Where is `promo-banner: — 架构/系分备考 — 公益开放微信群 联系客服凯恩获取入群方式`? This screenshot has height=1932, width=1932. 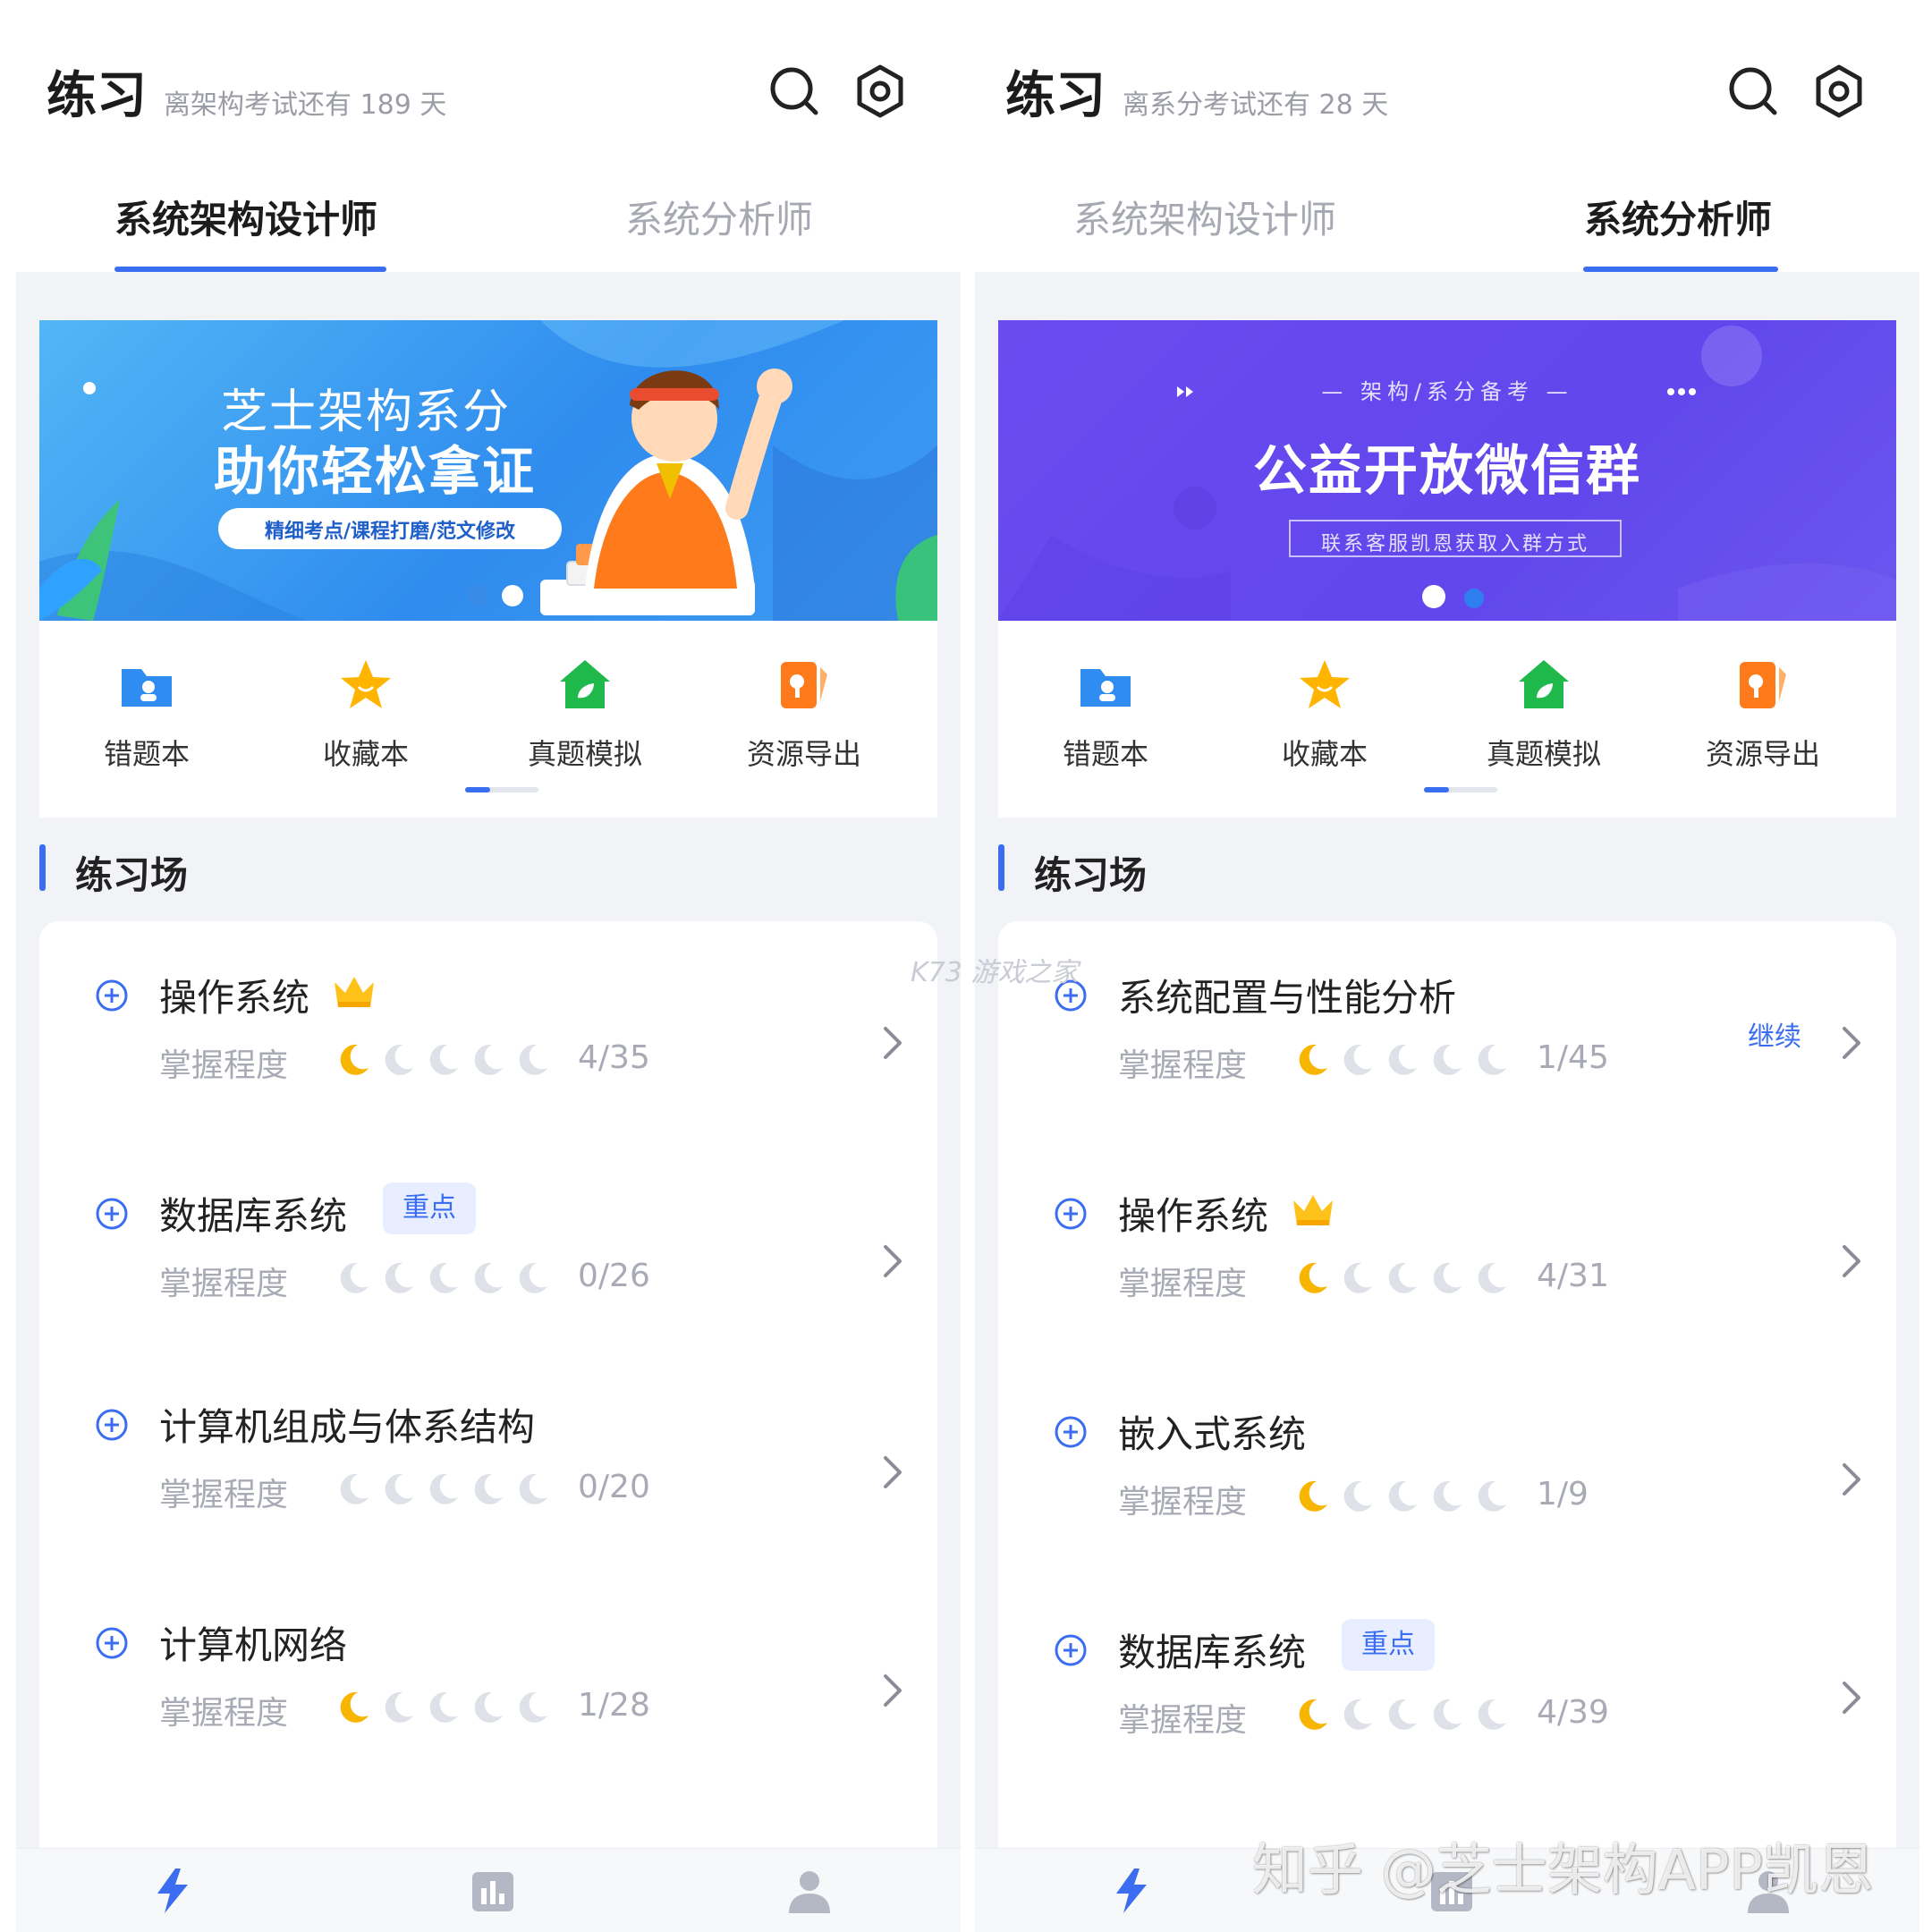
promo-banner: — 架构/系分备考 — 公益开放微信群 联系客服凯恩获取入群方式 is located at coordinates (1447, 470).